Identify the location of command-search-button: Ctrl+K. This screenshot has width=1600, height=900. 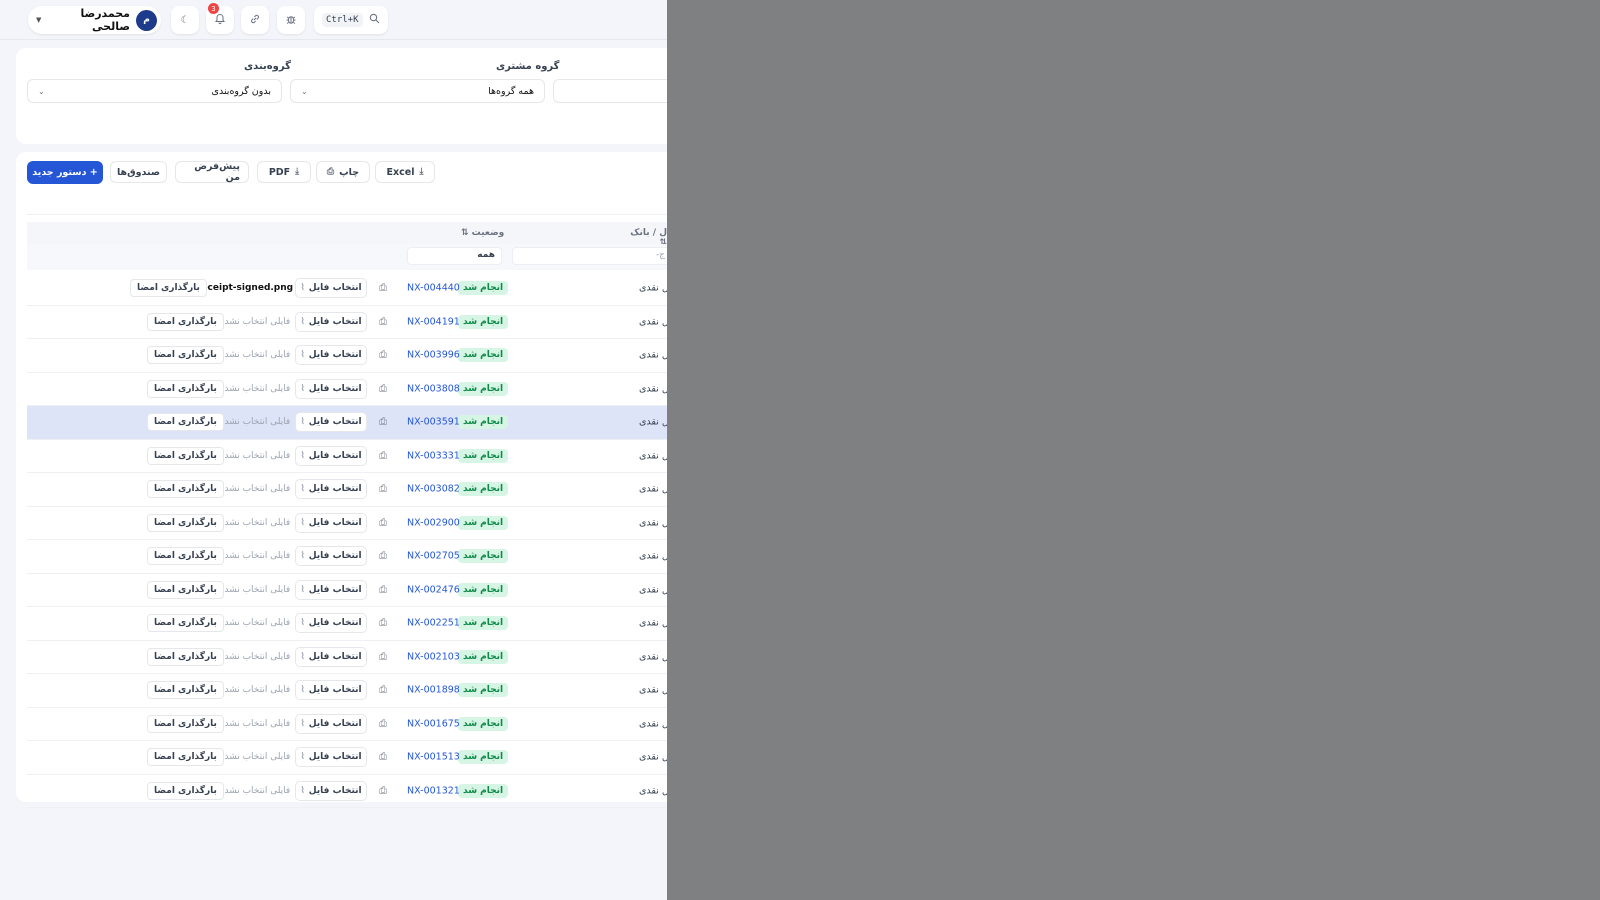
(351, 20).